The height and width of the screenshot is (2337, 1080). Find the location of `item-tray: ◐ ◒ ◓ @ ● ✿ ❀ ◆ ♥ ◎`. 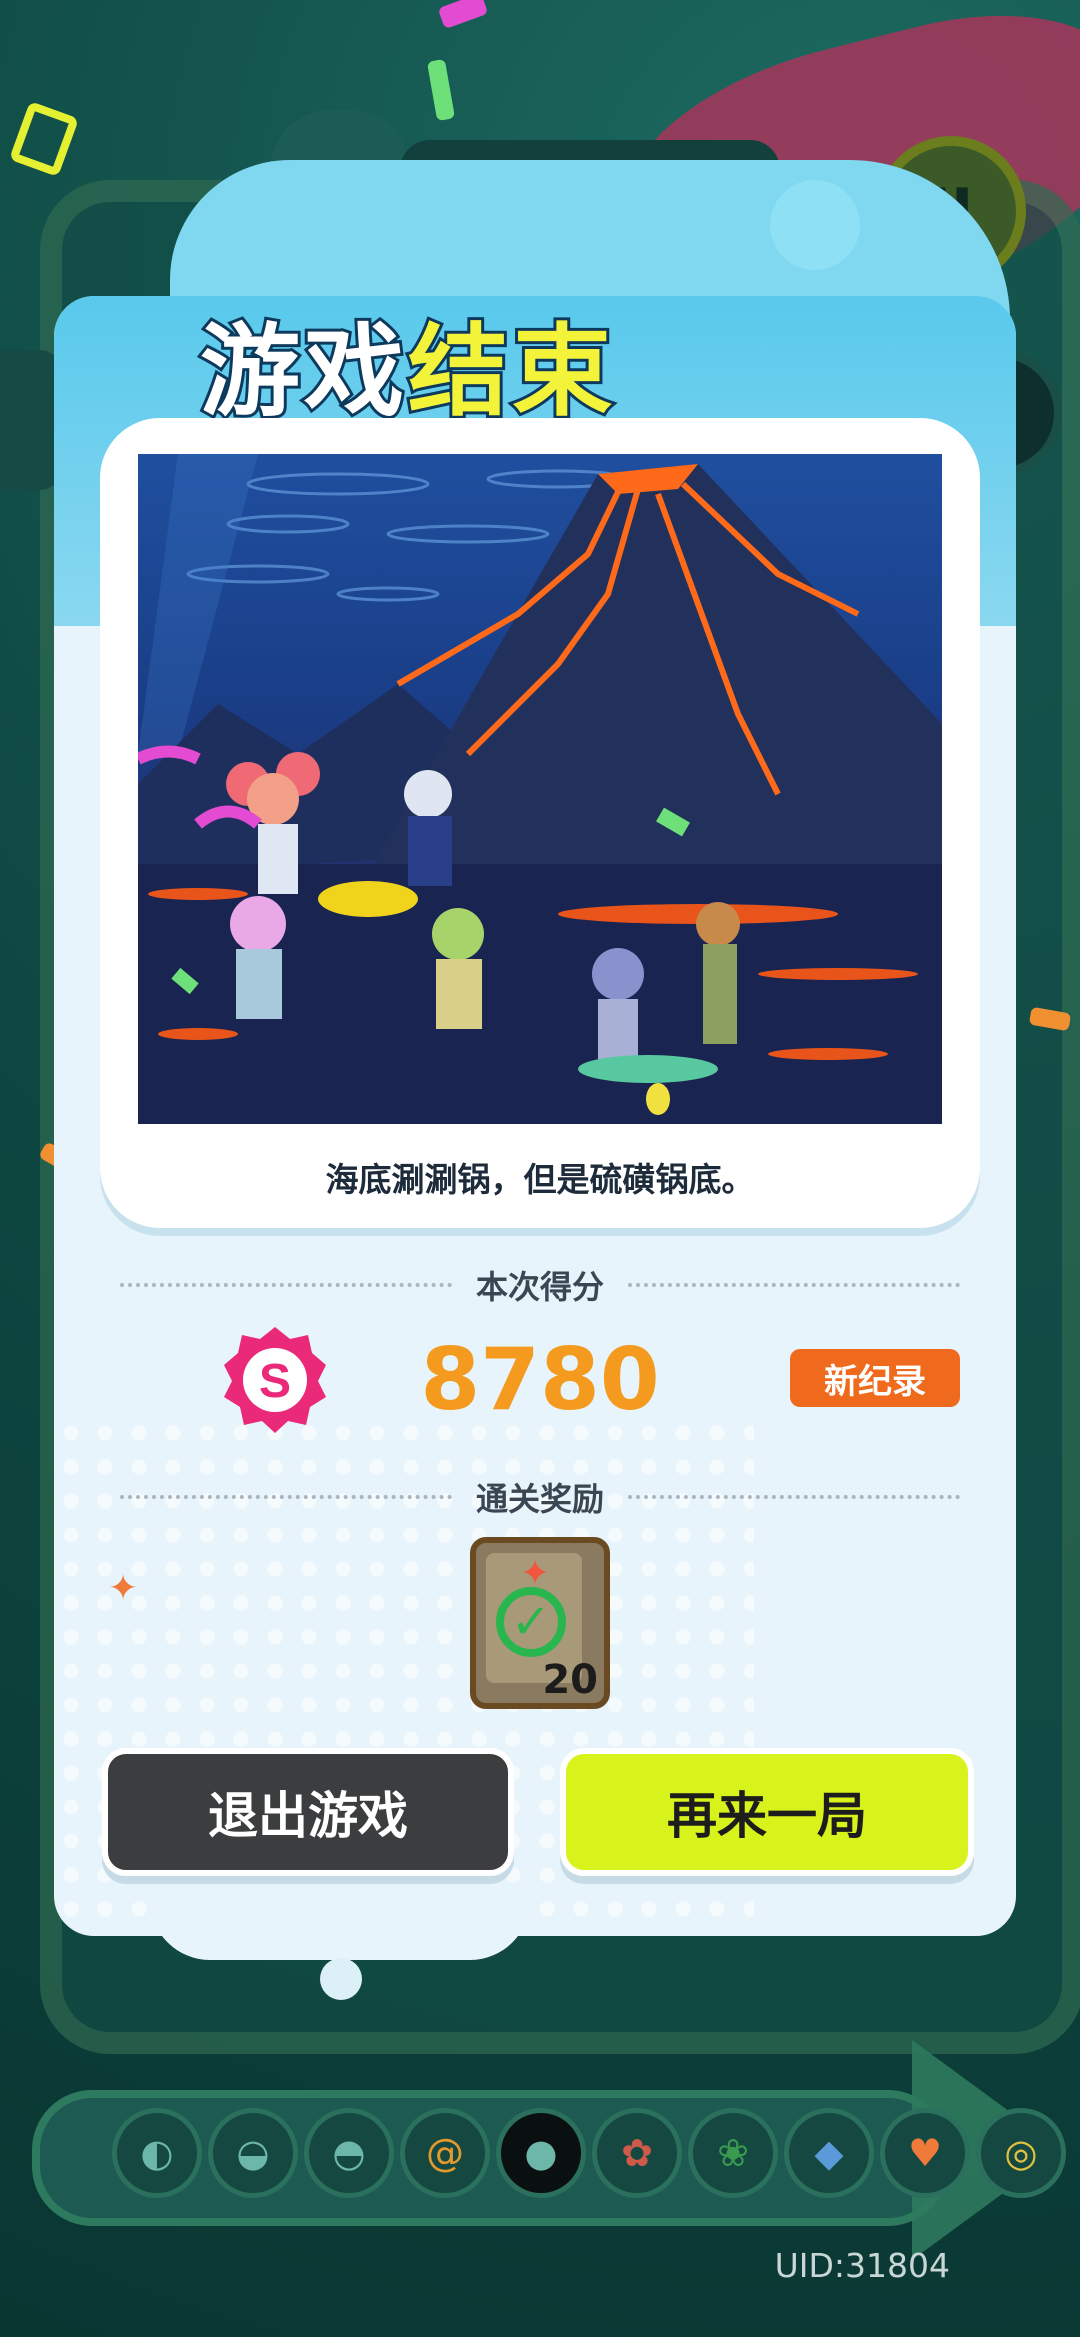

item-tray: ◐ ◒ ◓ @ ● ✿ ❀ ◆ ♥ ◎ is located at coordinates (589, 2153).